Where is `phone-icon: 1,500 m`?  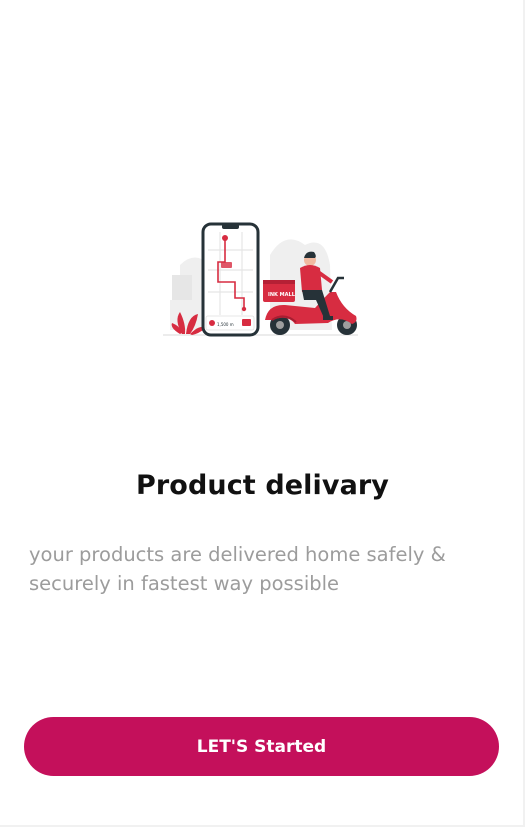
phone-icon: 1,500 m is located at coordinates (230, 279).